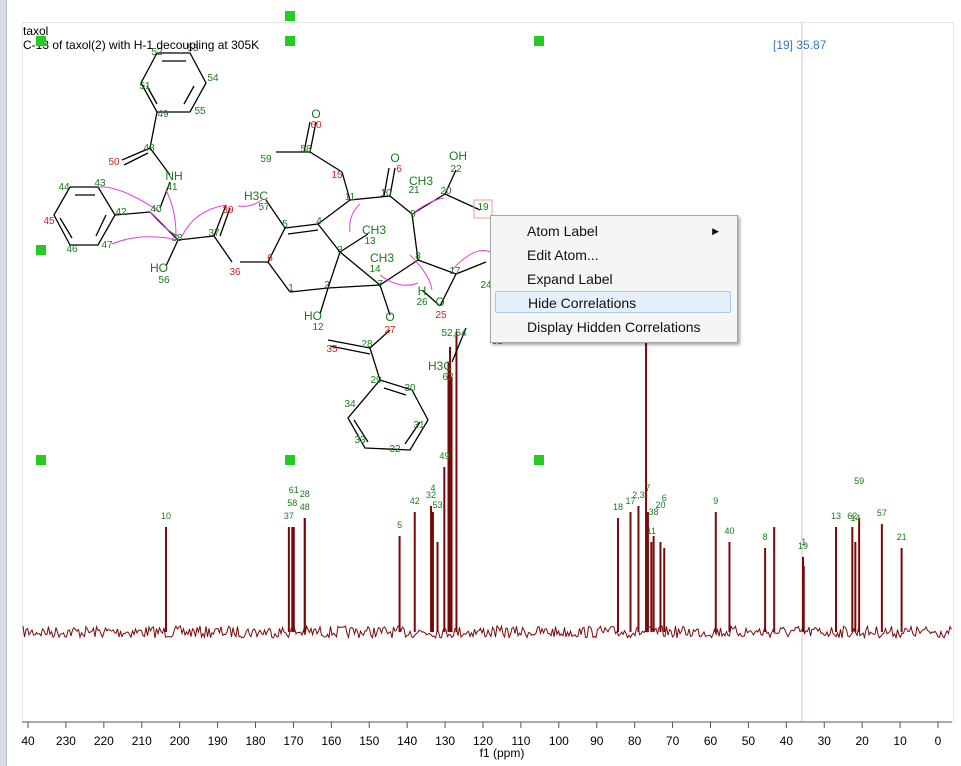 The height and width of the screenshot is (766, 961). Describe the element at coordinates (367, 344) in the screenshot. I see `atom-label: 28` at that location.